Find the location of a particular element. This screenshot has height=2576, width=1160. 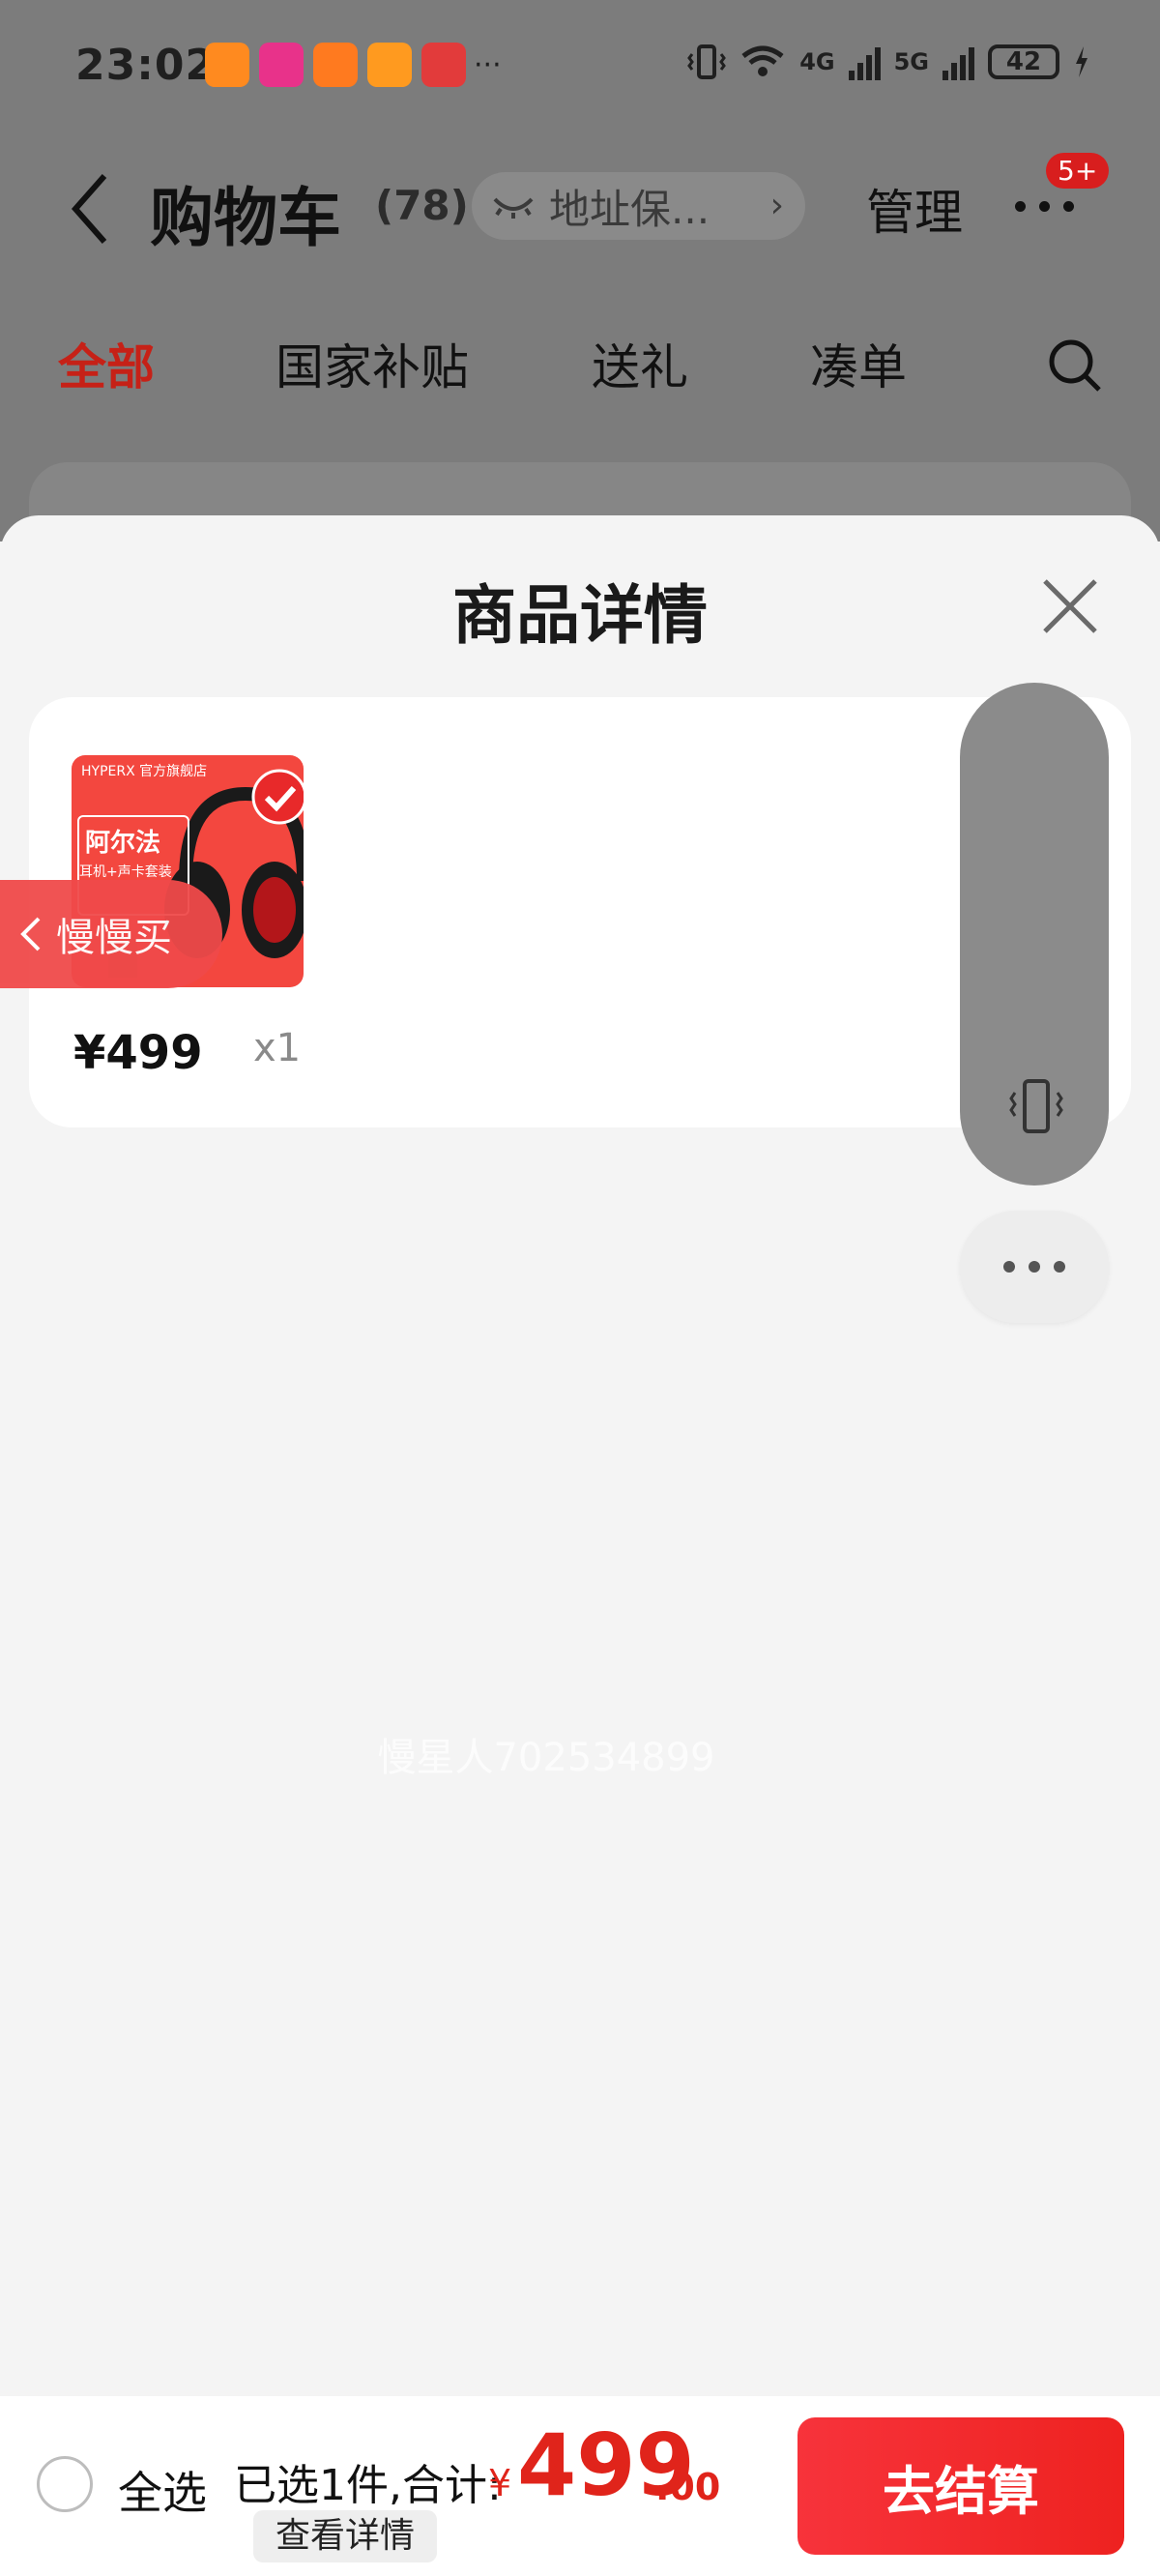

battery-icon: 42 is located at coordinates (1024, 61).